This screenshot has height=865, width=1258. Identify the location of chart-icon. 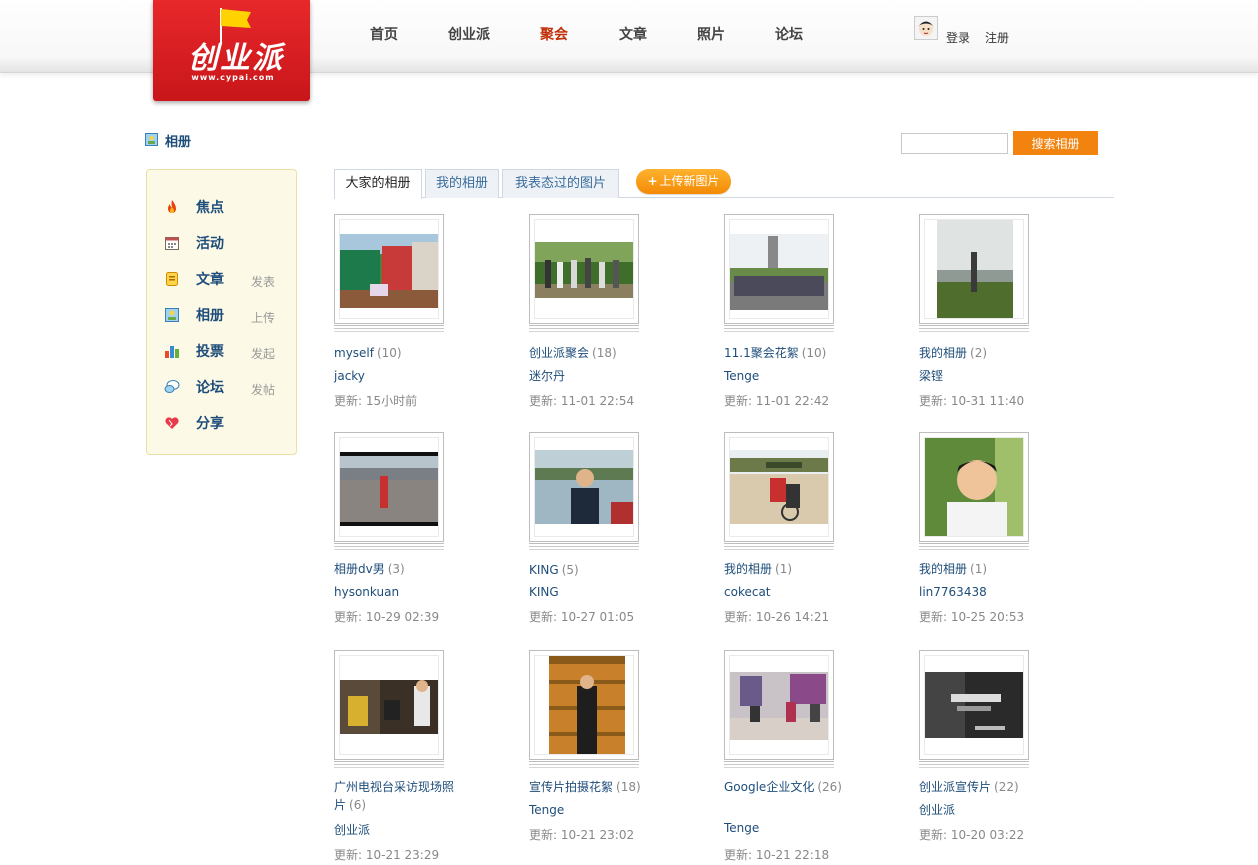
(172, 352).